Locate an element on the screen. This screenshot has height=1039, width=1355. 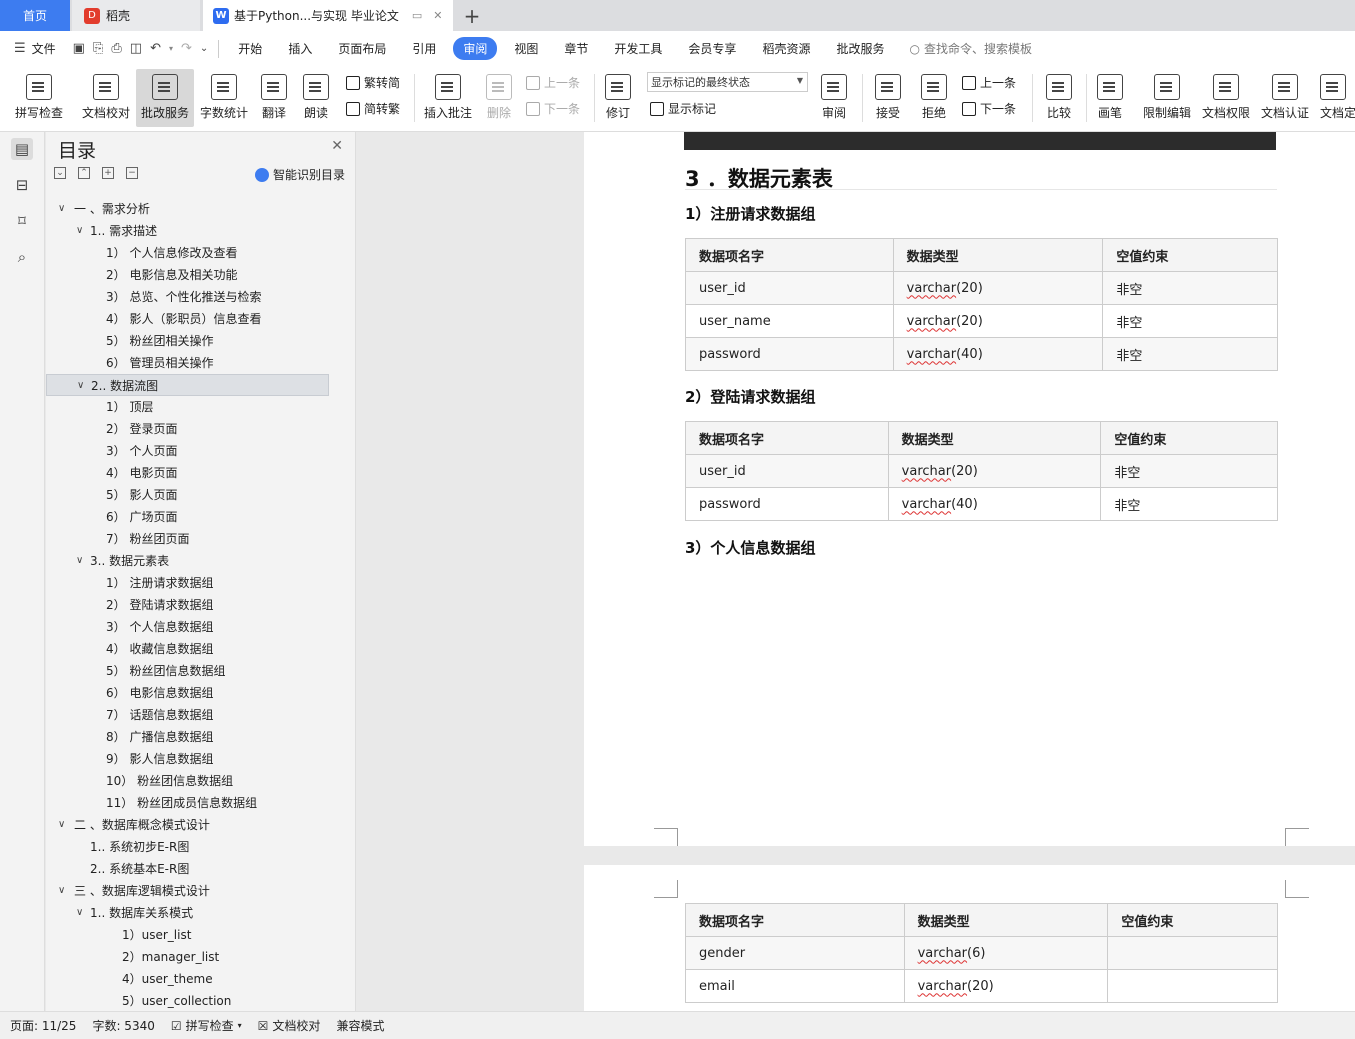
toc-item: 1） 注册请求数据组 is located at coordinates (187, 583).